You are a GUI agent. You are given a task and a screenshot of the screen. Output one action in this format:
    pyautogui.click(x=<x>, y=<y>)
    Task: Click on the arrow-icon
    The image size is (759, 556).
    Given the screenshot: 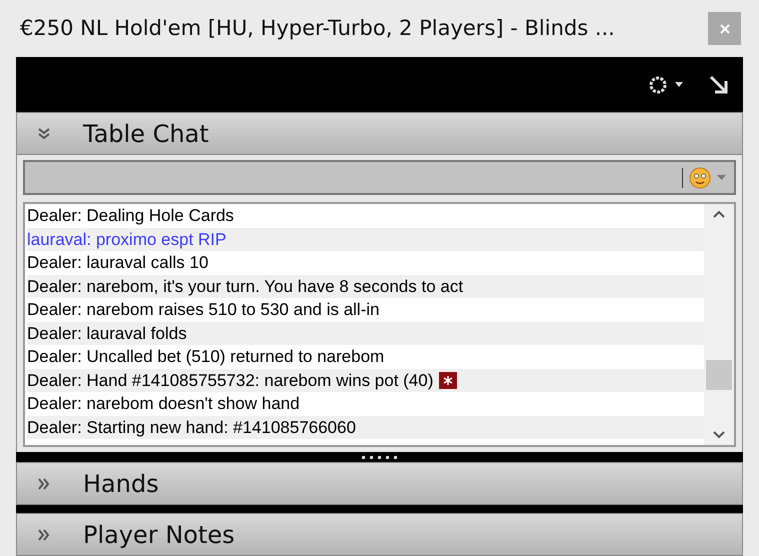 What is the action you would take?
    pyautogui.click(x=719, y=84)
    